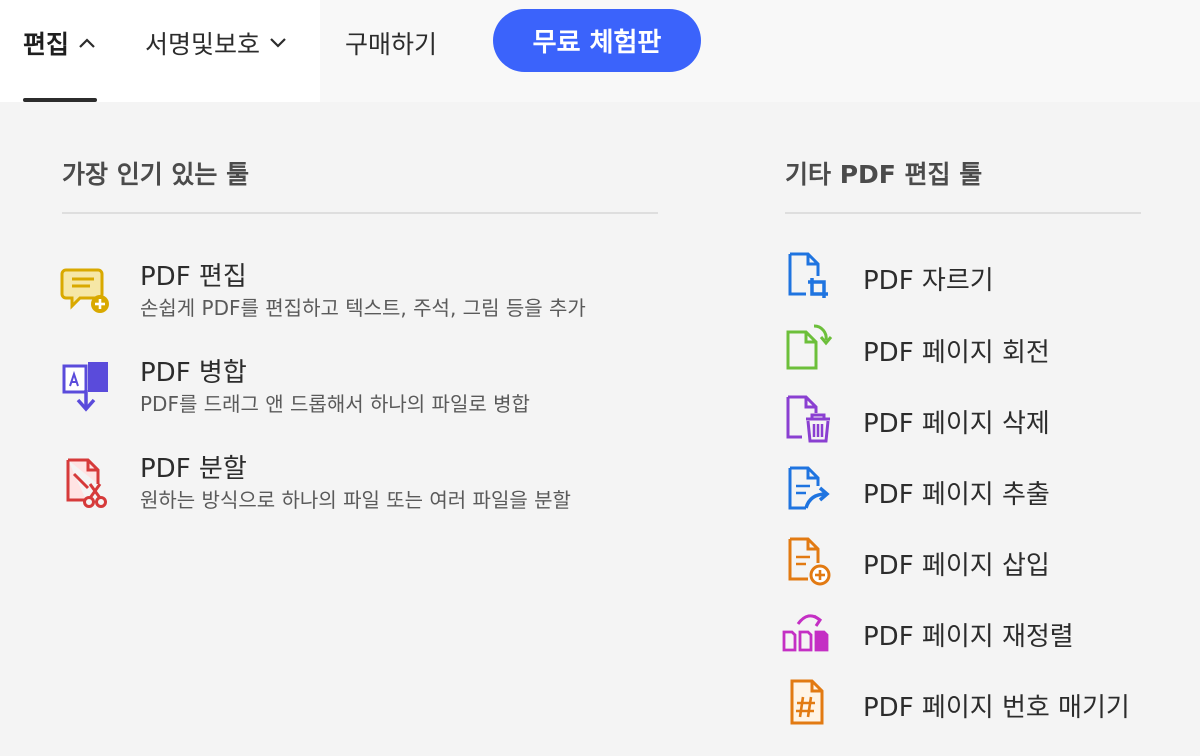 The image size is (1200, 756). Describe the element at coordinates (884, 174) in the screenshot. I see `other-tools-heading: 기타 PDF 편집 툴` at that location.